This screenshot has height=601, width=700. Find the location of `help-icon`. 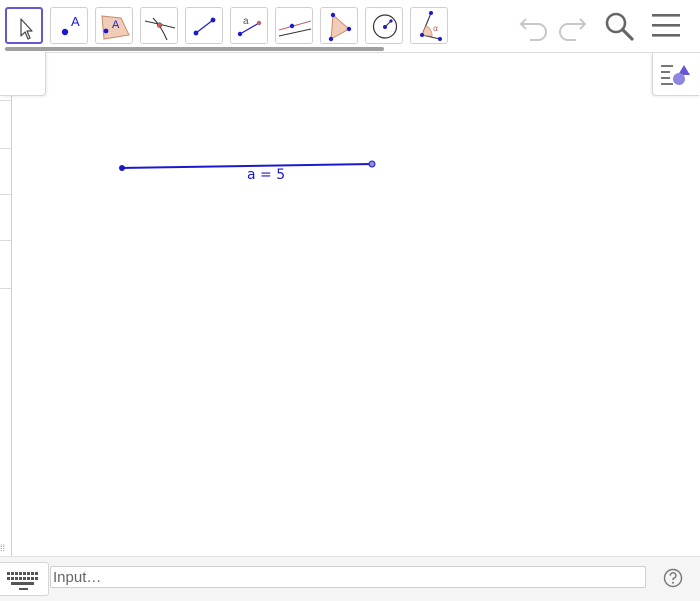

help-icon is located at coordinates (673, 578).